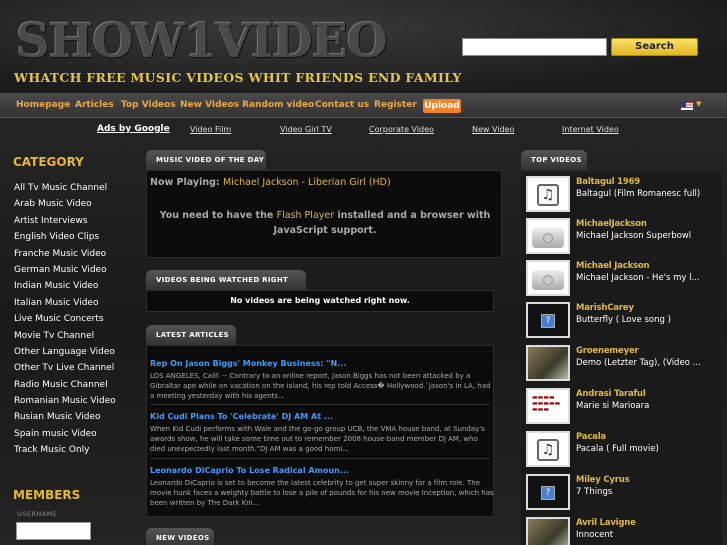 This screenshot has height=545, width=727. What do you see at coordinates (94, 105) in the screenshot?
I see `nav-articles: Articles` at bounding box center [94, 105].